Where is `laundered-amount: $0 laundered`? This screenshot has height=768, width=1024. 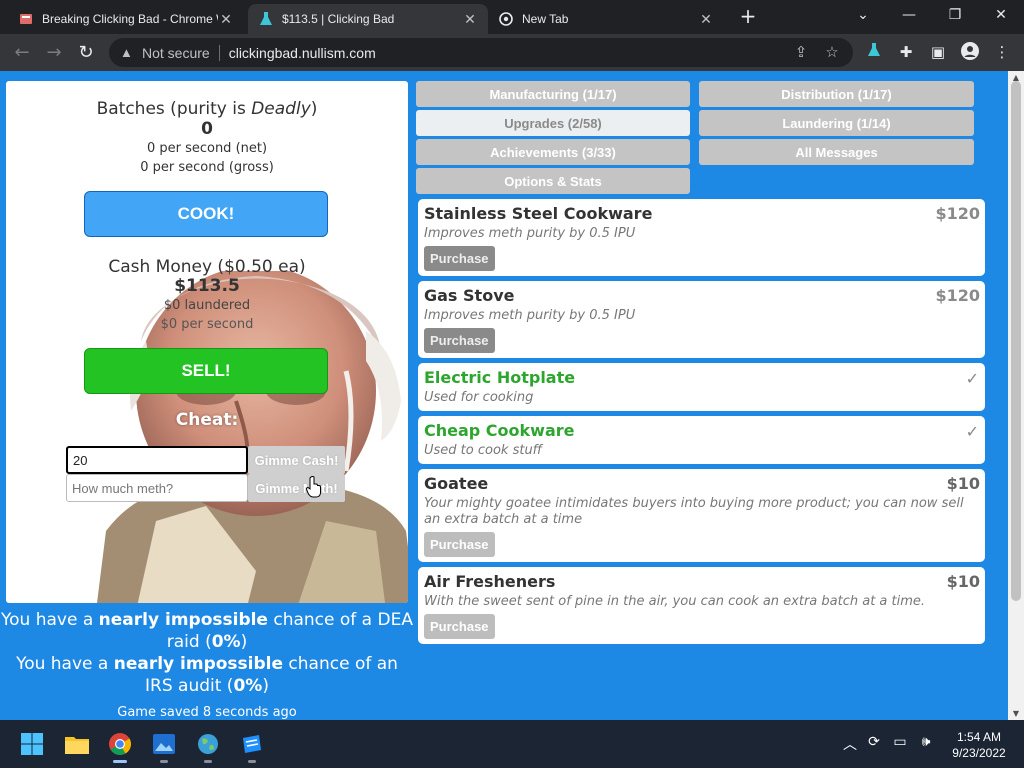
laundered-amount: $0 laundered is located at coordinates (207, 305).